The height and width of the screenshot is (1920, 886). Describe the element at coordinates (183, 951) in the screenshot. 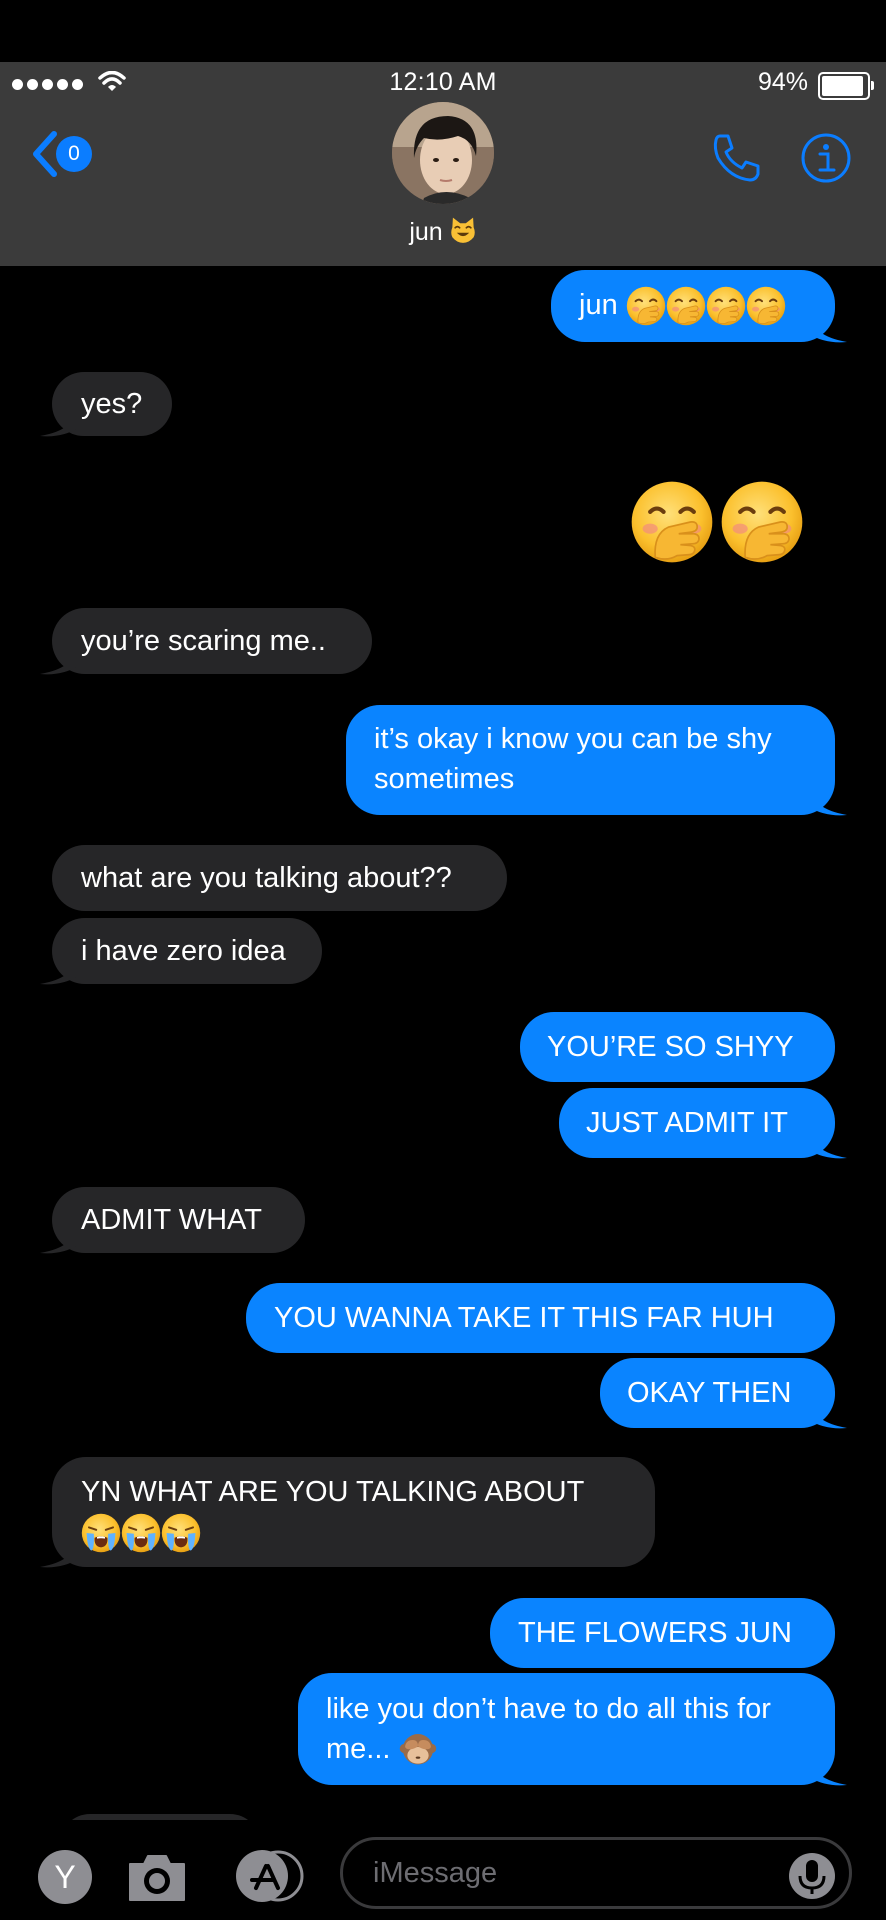

I see `message-text: i have zero idea` at that location.